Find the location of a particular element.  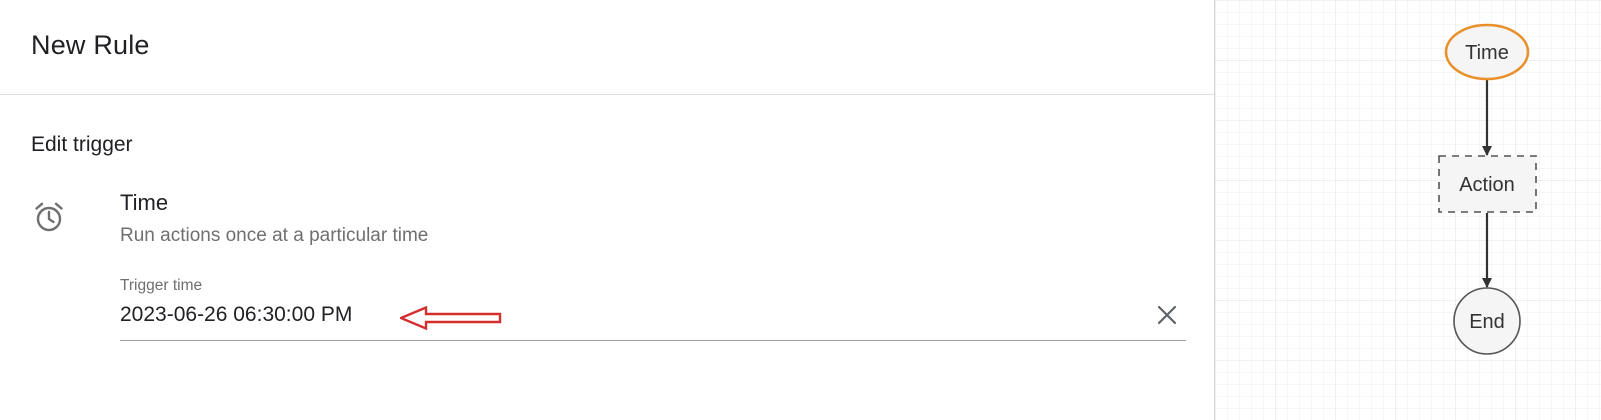

page-title: New Rule is located at coordinates (90, 45).